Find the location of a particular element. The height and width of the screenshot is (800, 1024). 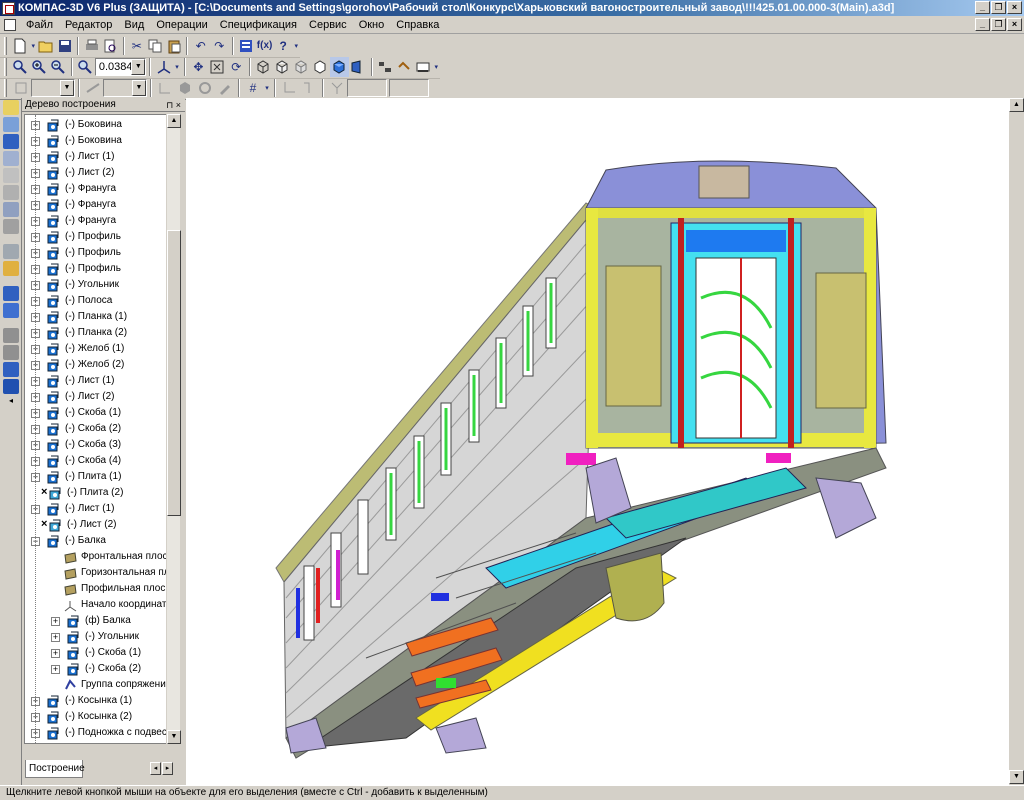

cut-icon: ✂ is located at coordinates (137, 46).